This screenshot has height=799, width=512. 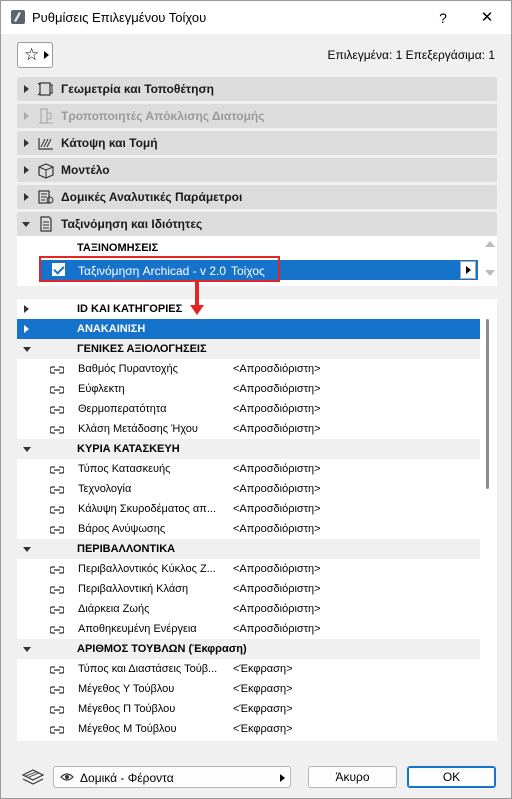 I want to click on property-group-row: ΚΥΡΙΑ ΚΑΤΑΣΚΕΥΗ, so click(x=248, y=449).